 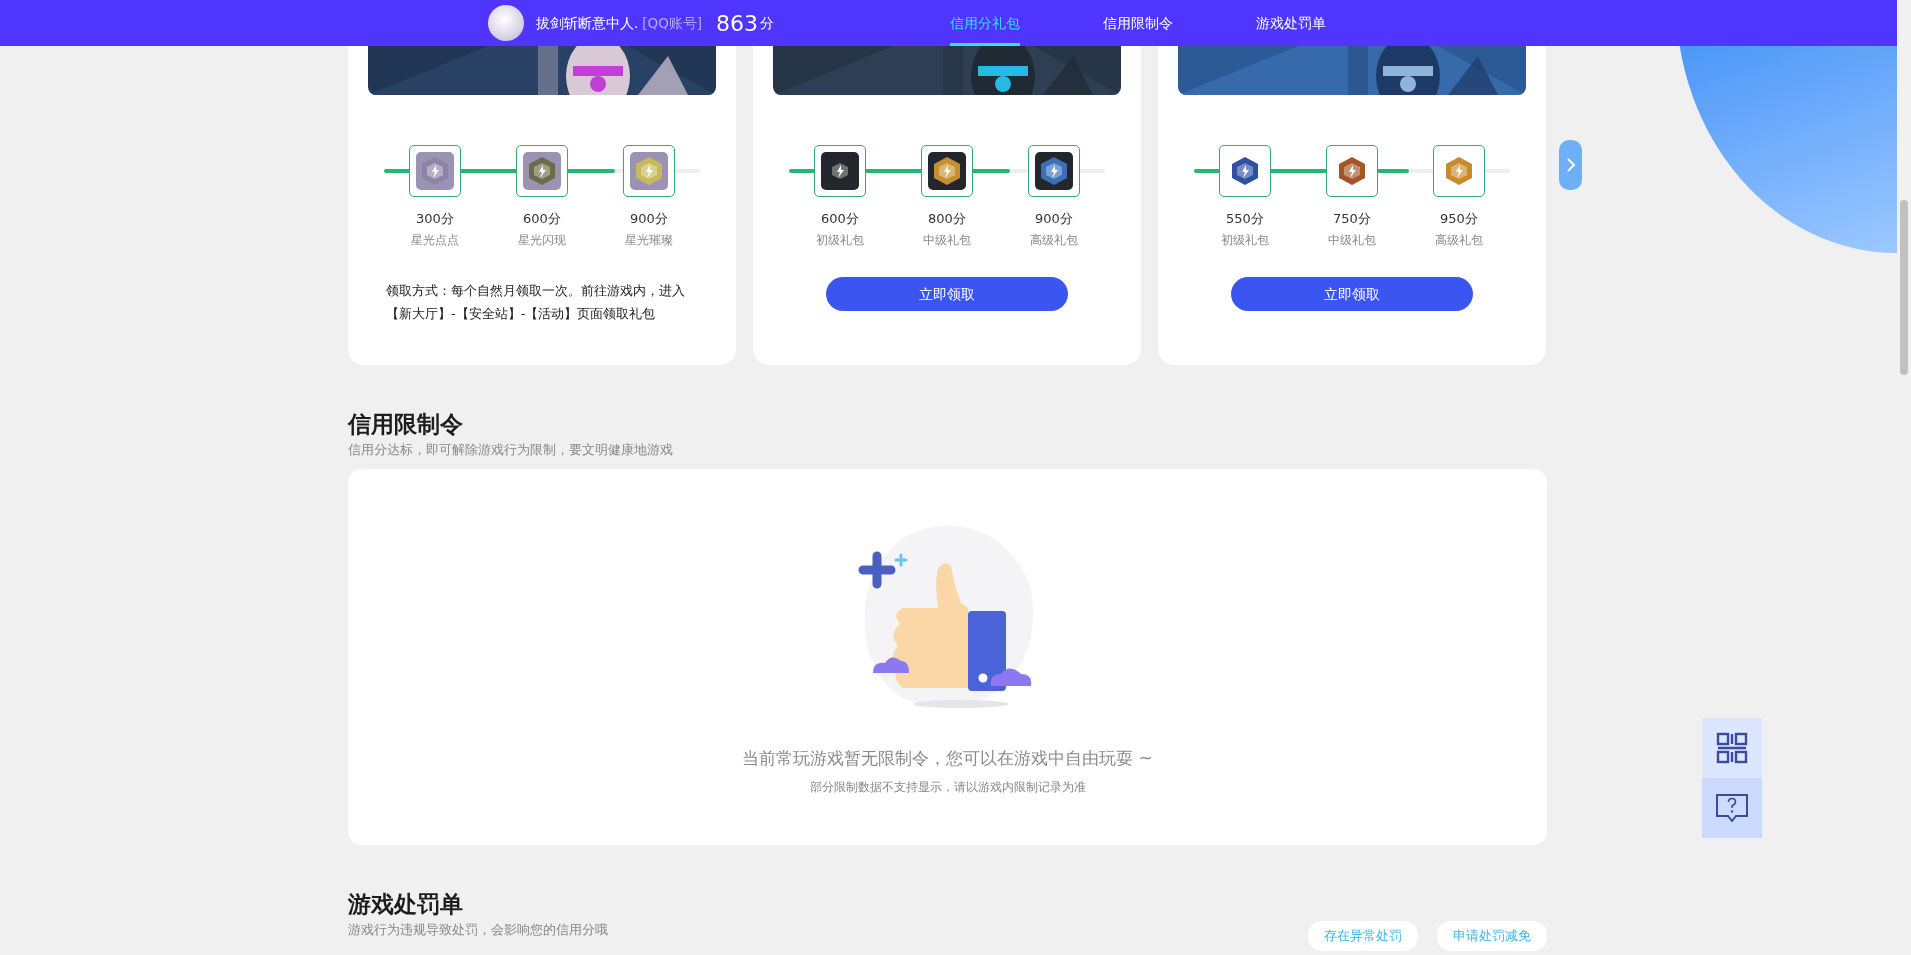 I want to click on reward-name: 星光闪现, so click(x=542, y=240).